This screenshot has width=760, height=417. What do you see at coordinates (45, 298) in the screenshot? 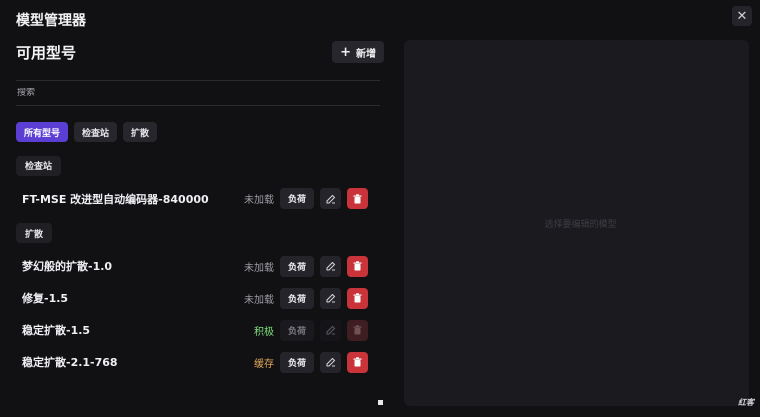
I see `model-name: 修复-1.5` at bounding box center [45, 298].